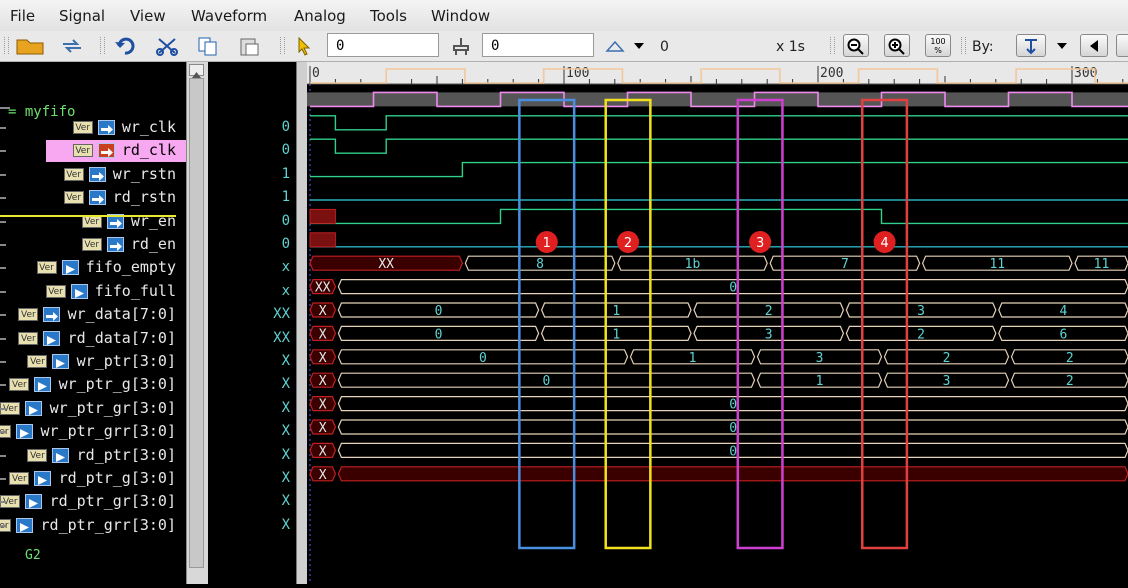  What do you see at coordinates (286, 221) in the screenshot?
I see `signal-value: 0` at bounding box center [286, 221].